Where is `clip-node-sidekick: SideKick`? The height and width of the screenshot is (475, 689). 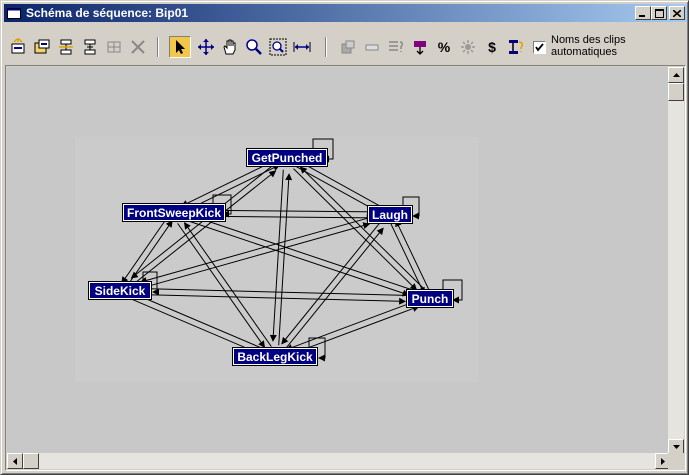 clip-node-sidekick: SideKick is located at coordinates (120, 290).